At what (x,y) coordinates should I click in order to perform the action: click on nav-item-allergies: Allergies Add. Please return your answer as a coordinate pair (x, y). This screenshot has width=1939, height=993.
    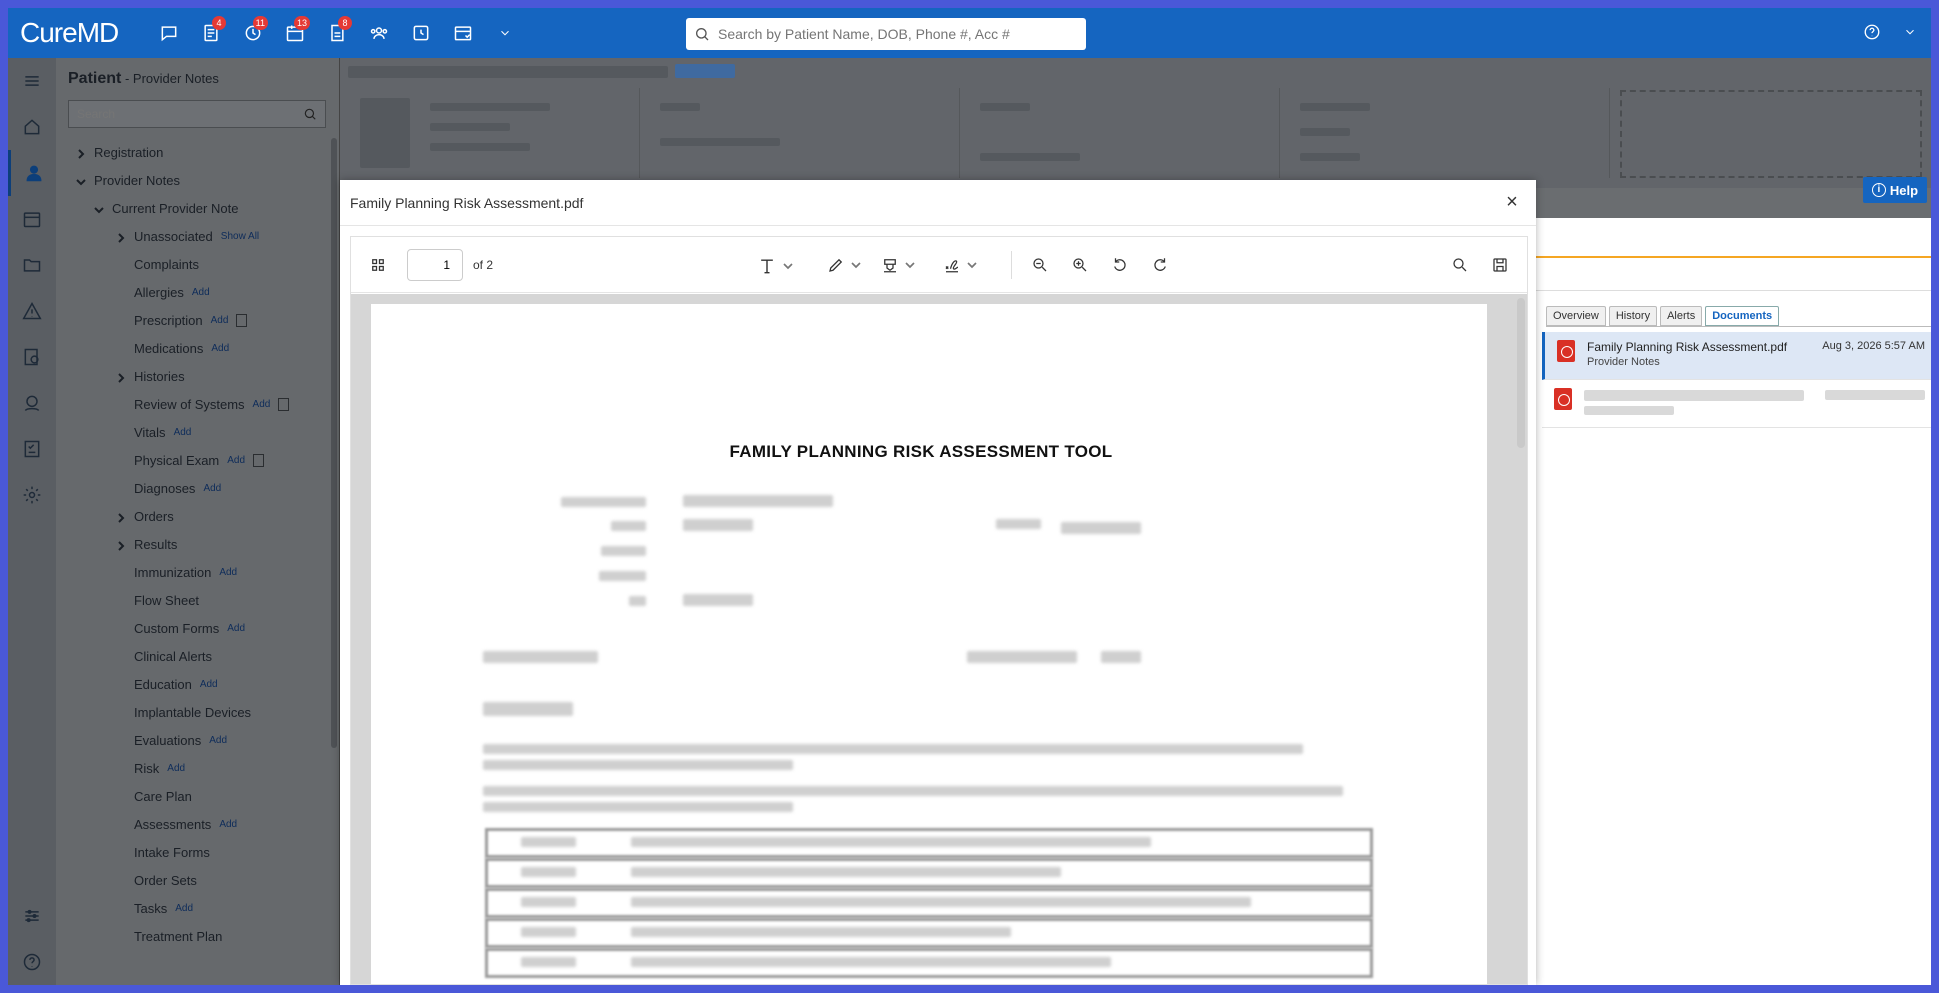
    Looking at the image, I should click on (197, 292).